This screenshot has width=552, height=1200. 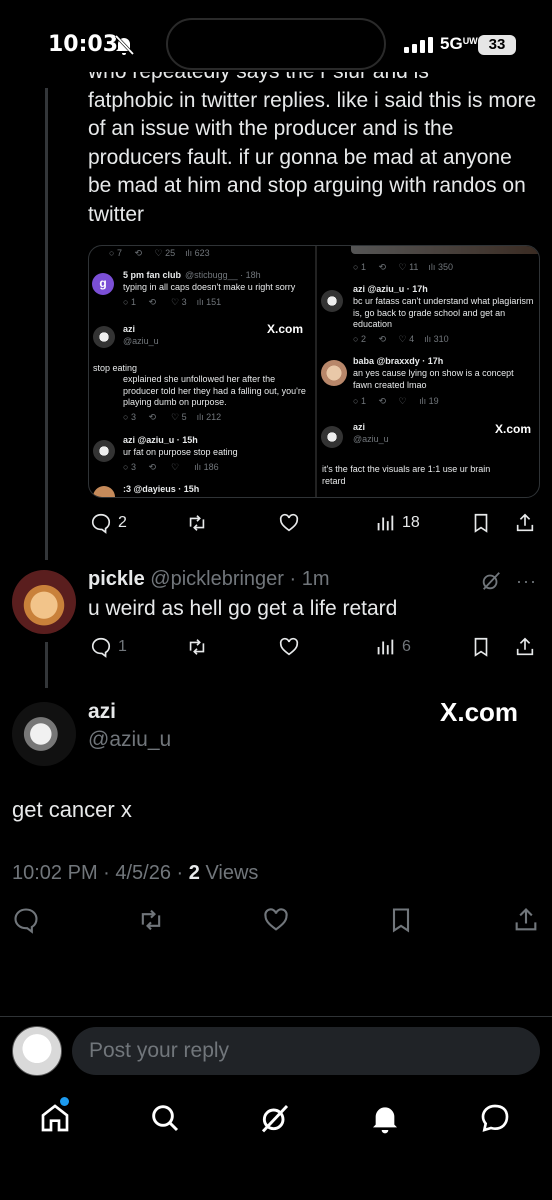 What do you see at coordinates (371, 439) in the screenshot?
I see `right-azi-handle: @aziu_u` at bounding box center [371, 439].